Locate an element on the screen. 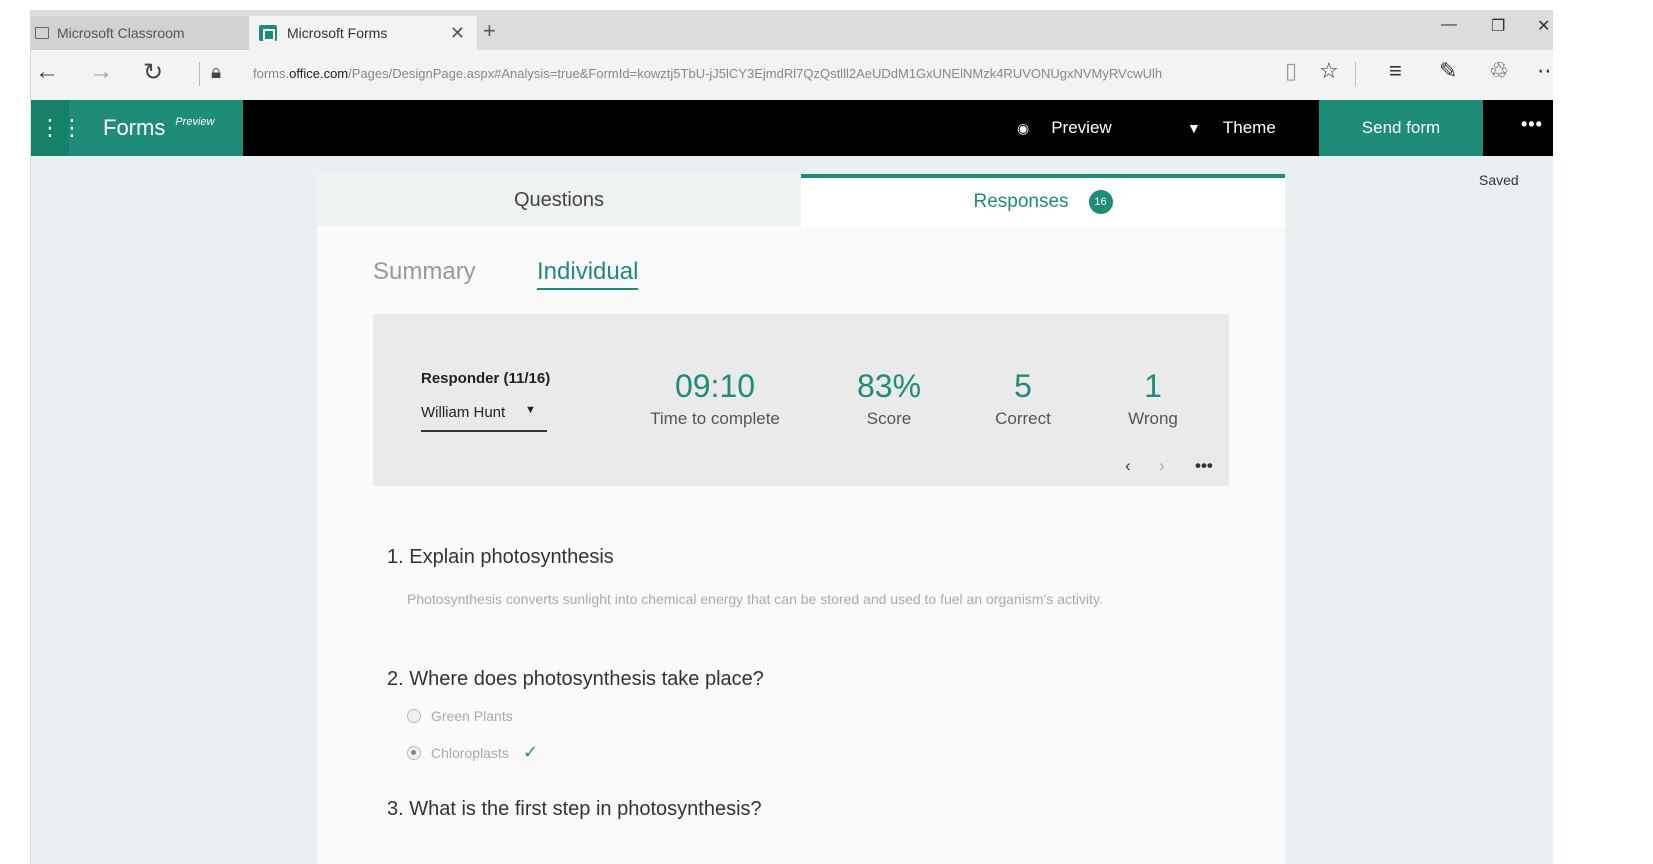  hub-icon: ≡ is located at coordinates (1395, 71).